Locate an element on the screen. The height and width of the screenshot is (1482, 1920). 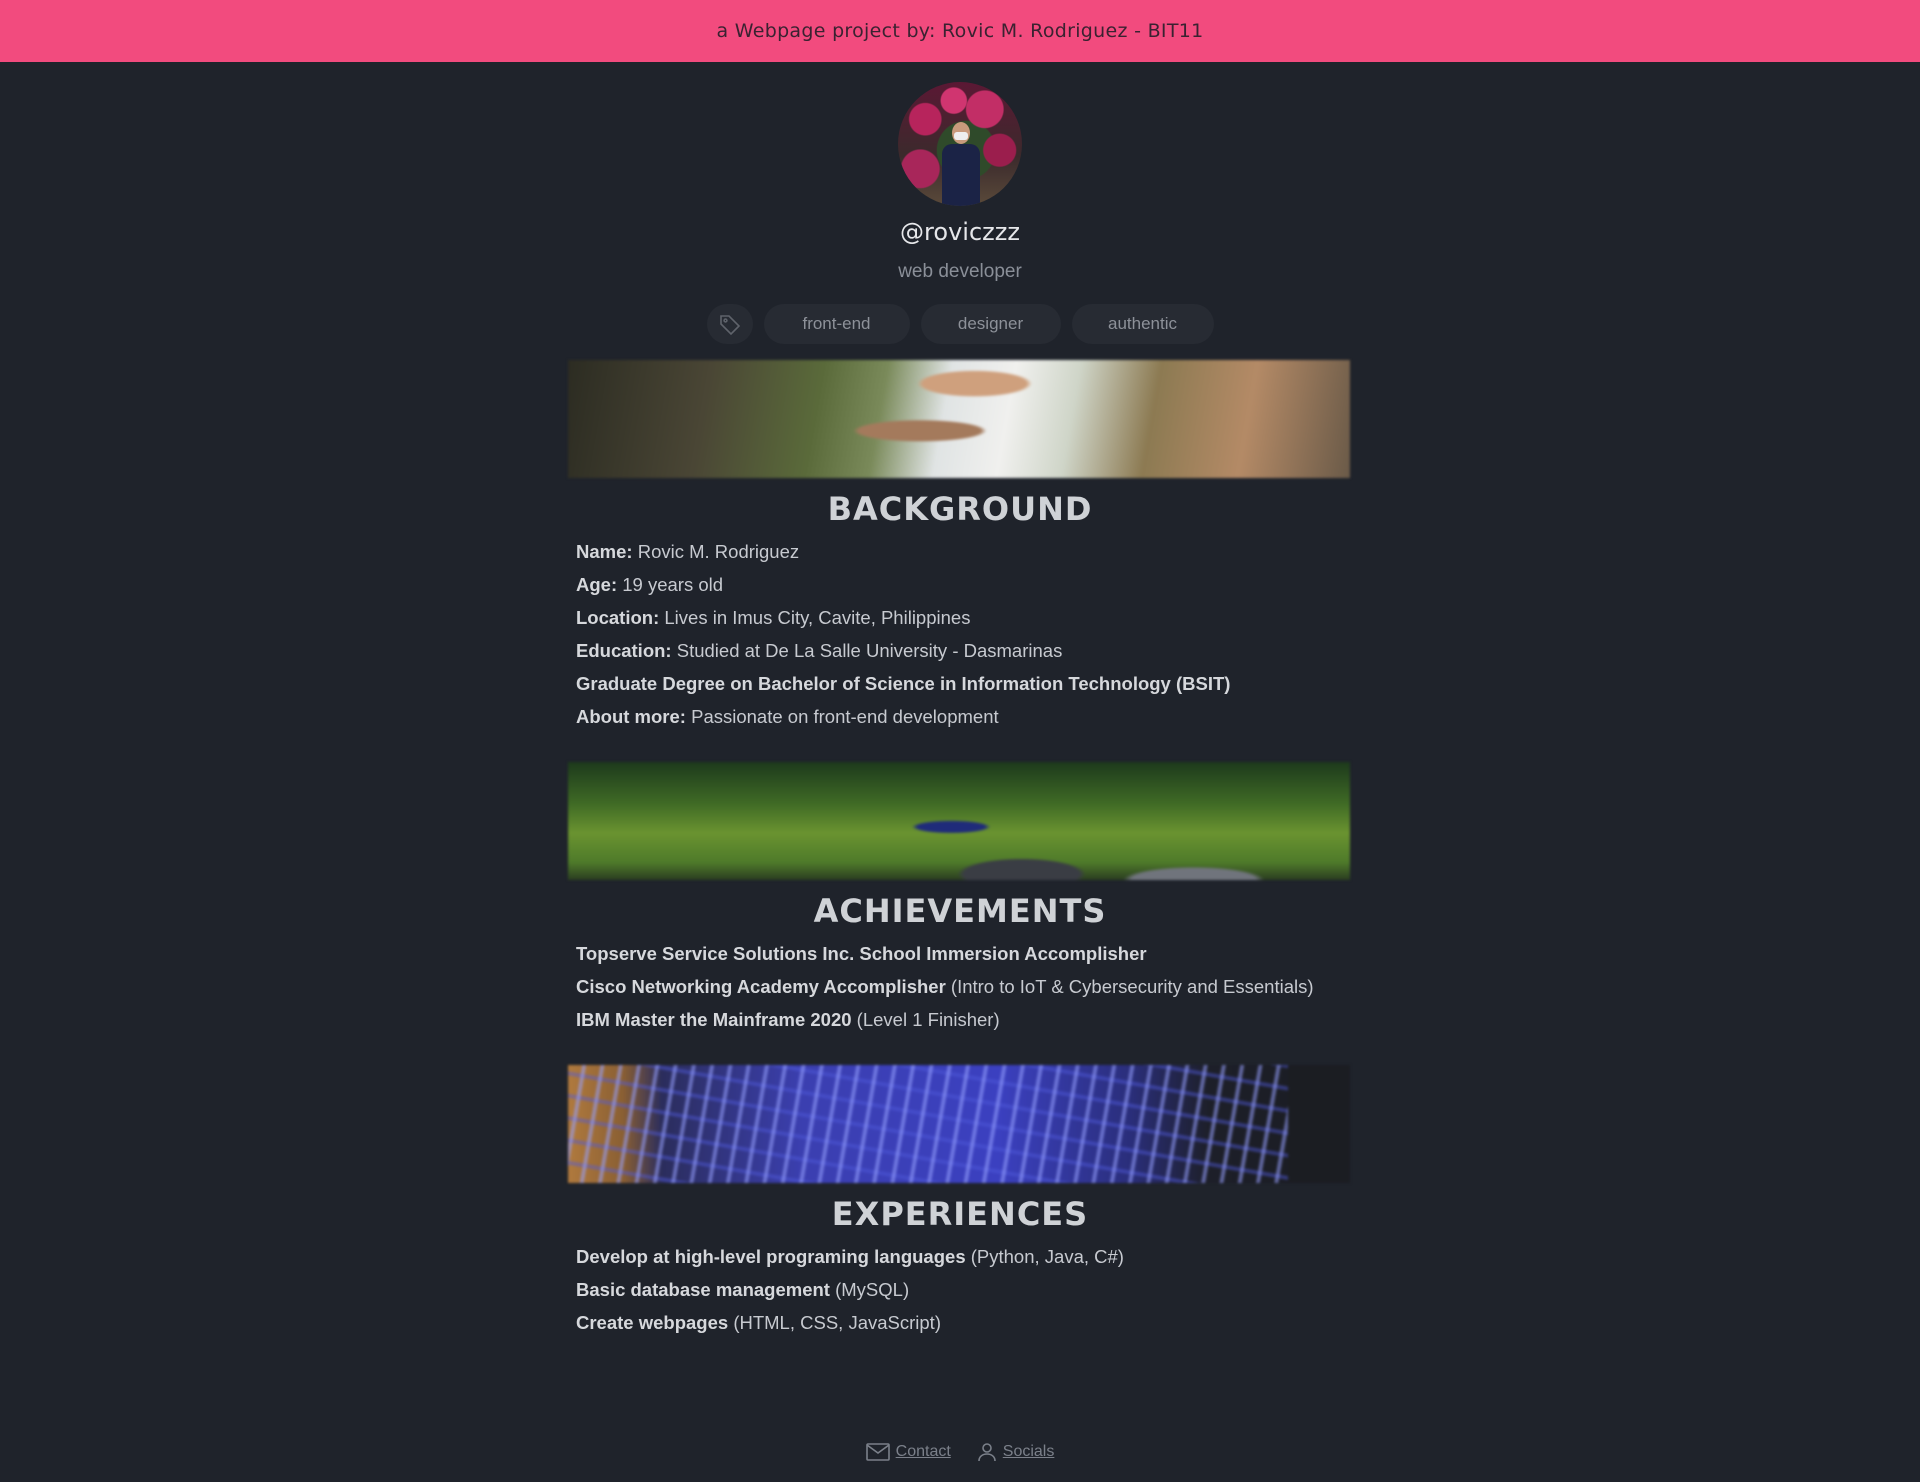
background-line-label: Location: is located at coordinates (618, 617).